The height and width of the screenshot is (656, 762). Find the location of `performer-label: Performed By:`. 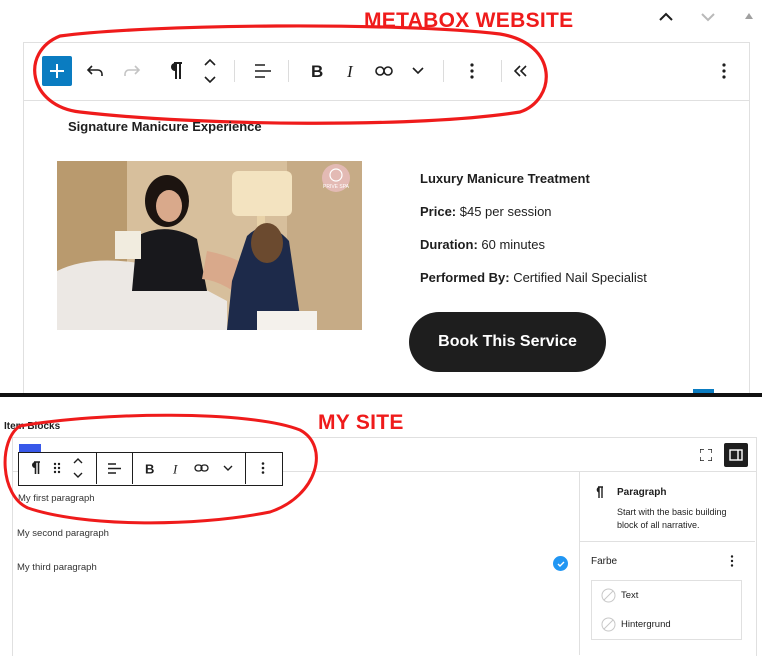

performer-label: Performed By: is located at coordinates (465, 277).